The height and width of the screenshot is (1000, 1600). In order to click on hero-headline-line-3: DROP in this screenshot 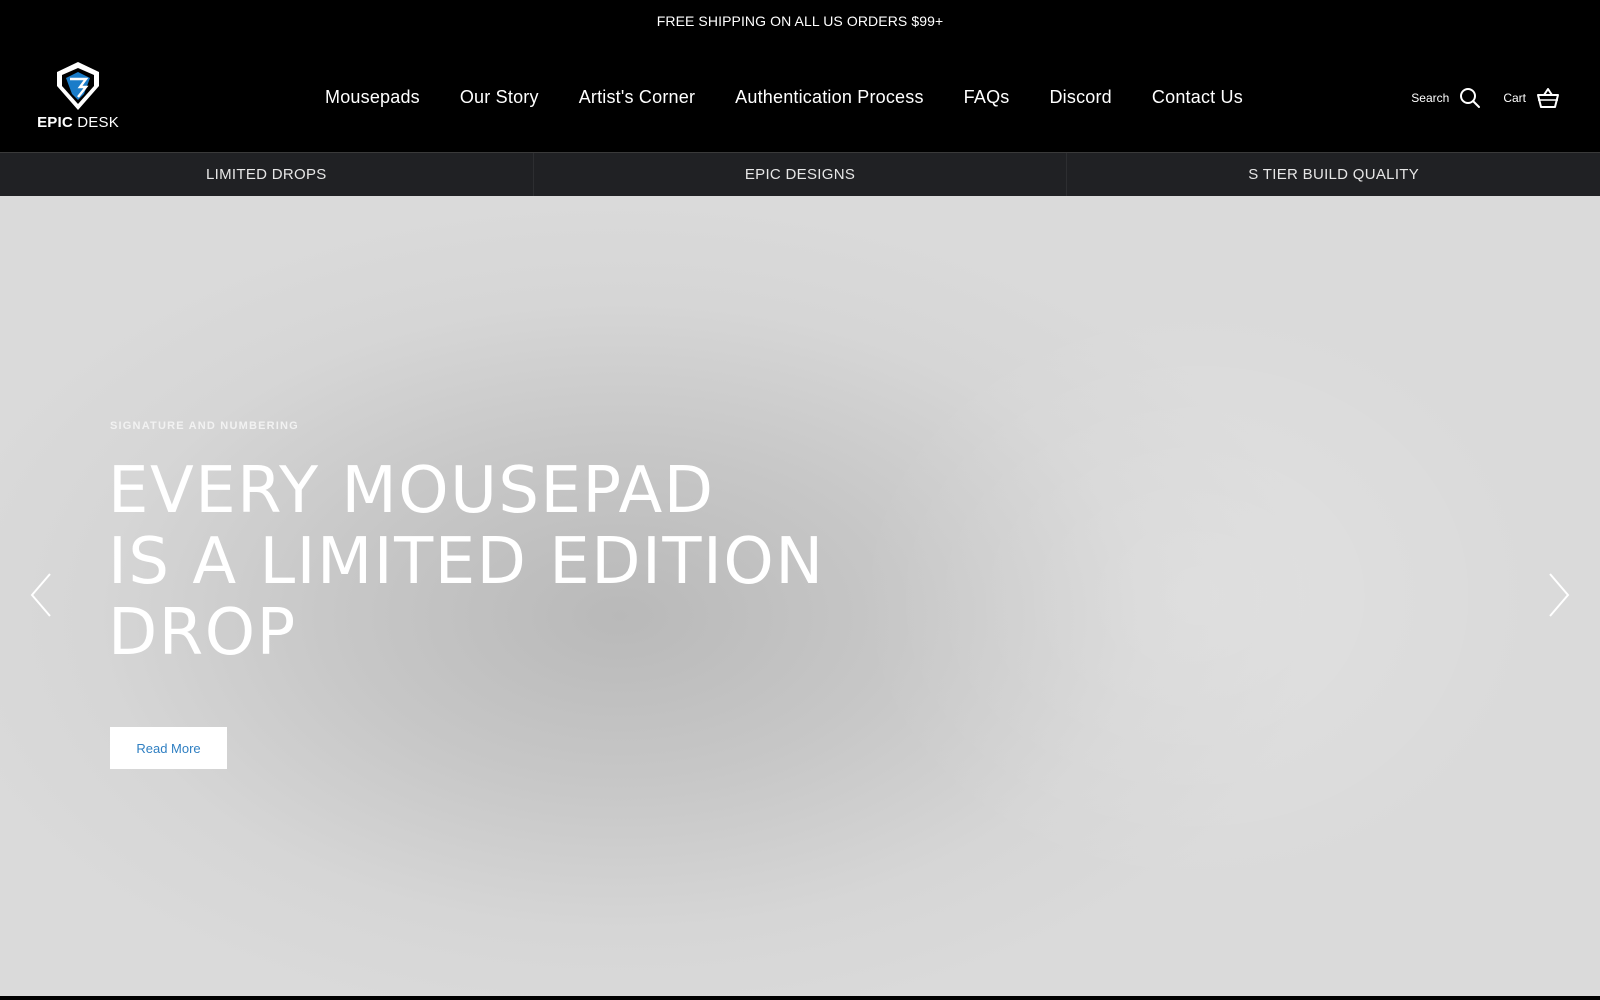, I will do `click(202, 633)`.